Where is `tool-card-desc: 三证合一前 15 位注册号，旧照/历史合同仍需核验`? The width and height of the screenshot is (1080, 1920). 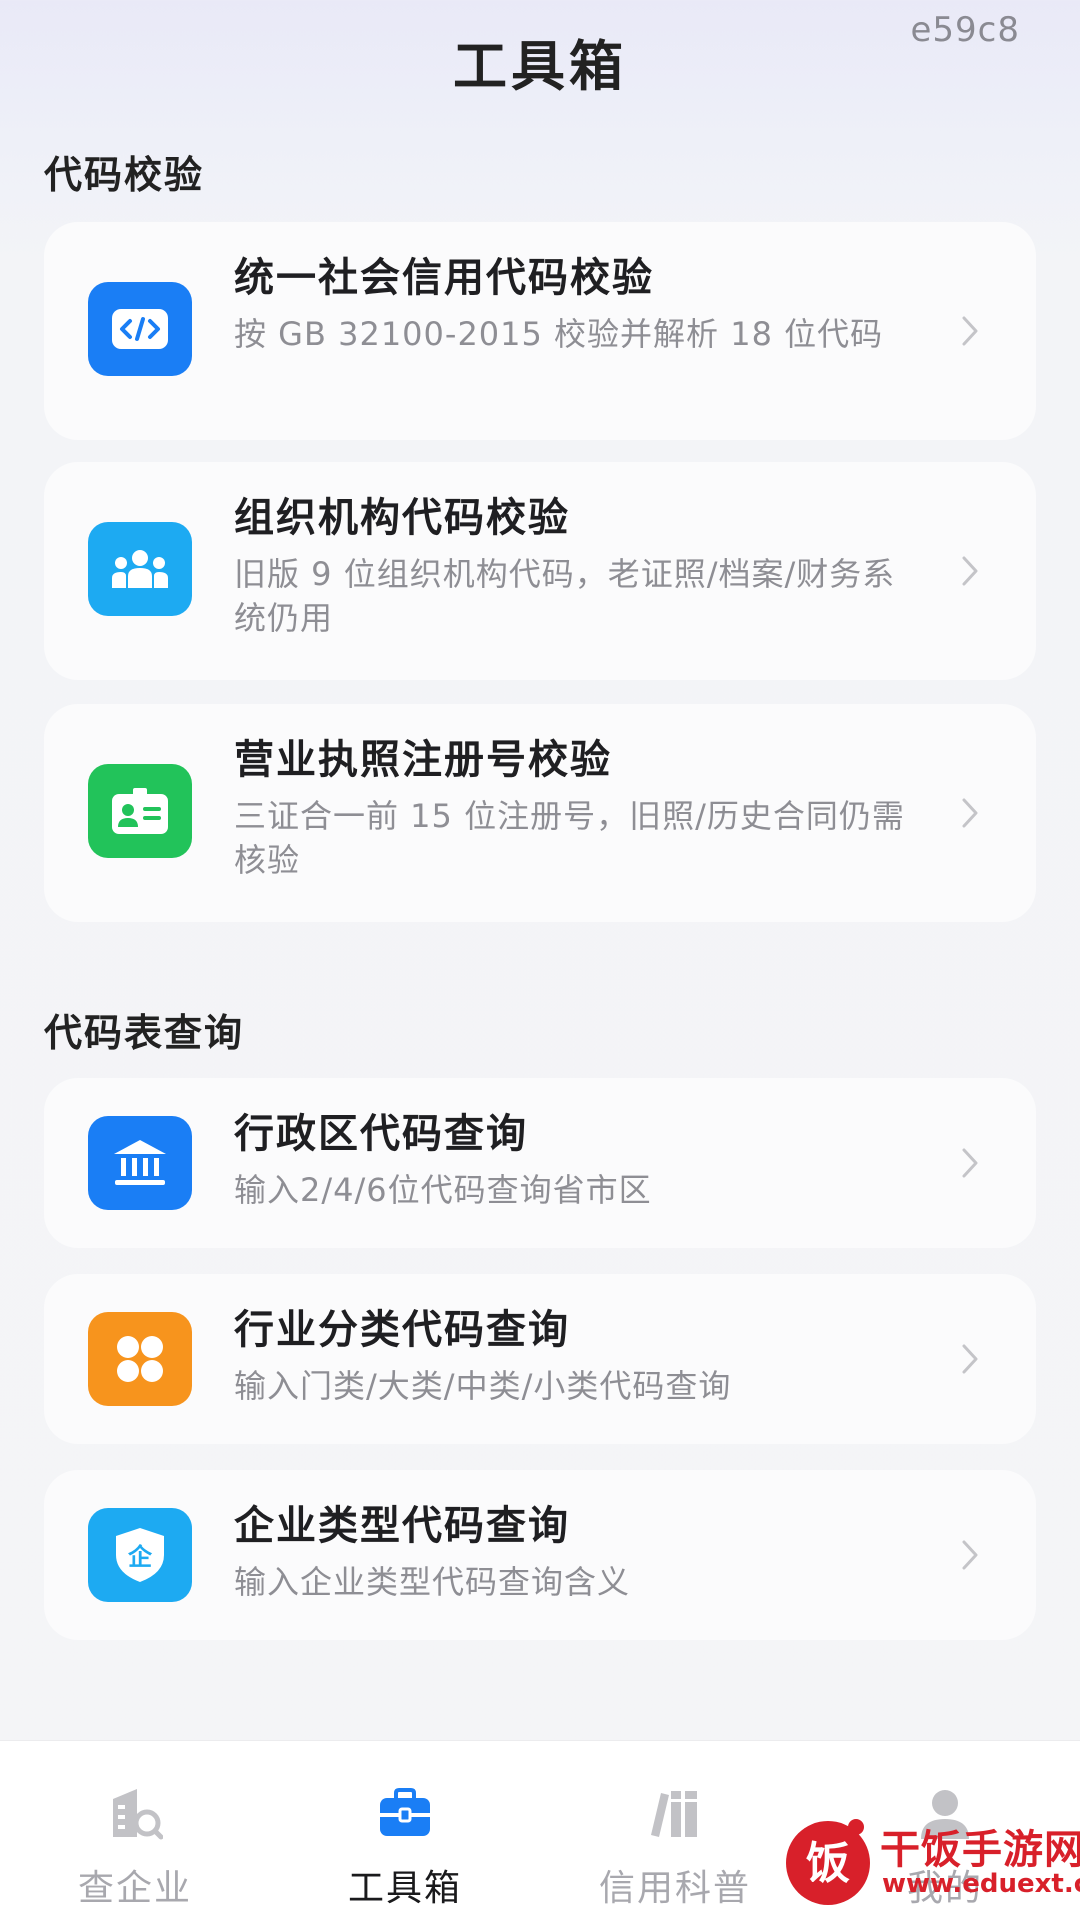 tool-card-desc: 三证合一前 15 位注册号，旧照/历史合同仍需核验 is located at coordinates (569, 838).